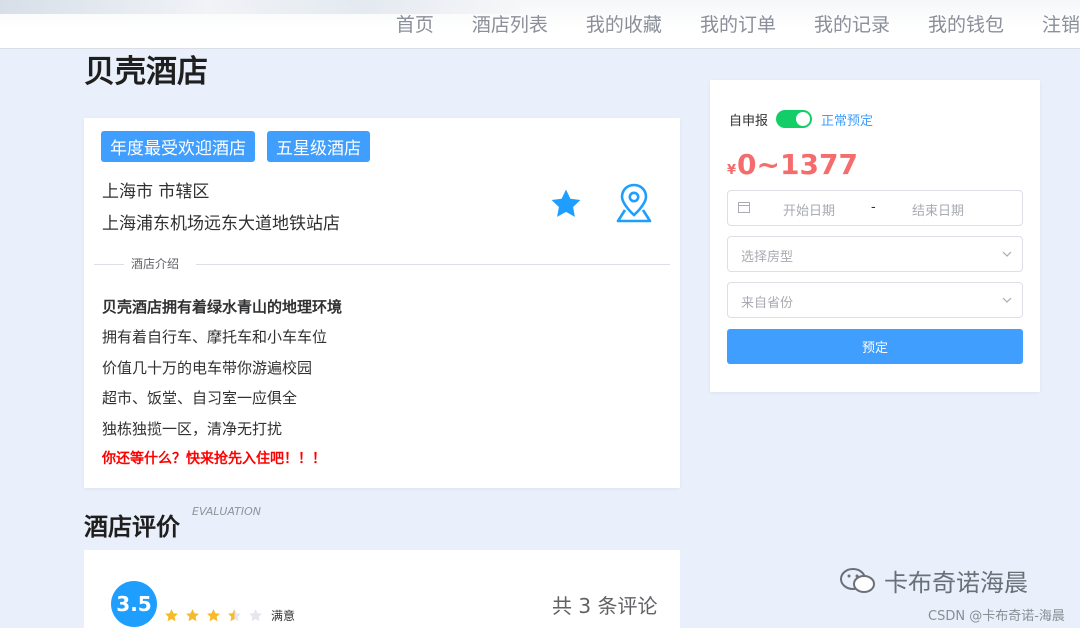 The height and width of the screenshot is (628, 1080). I want to click on book-button: 预定, so click(875, 346).